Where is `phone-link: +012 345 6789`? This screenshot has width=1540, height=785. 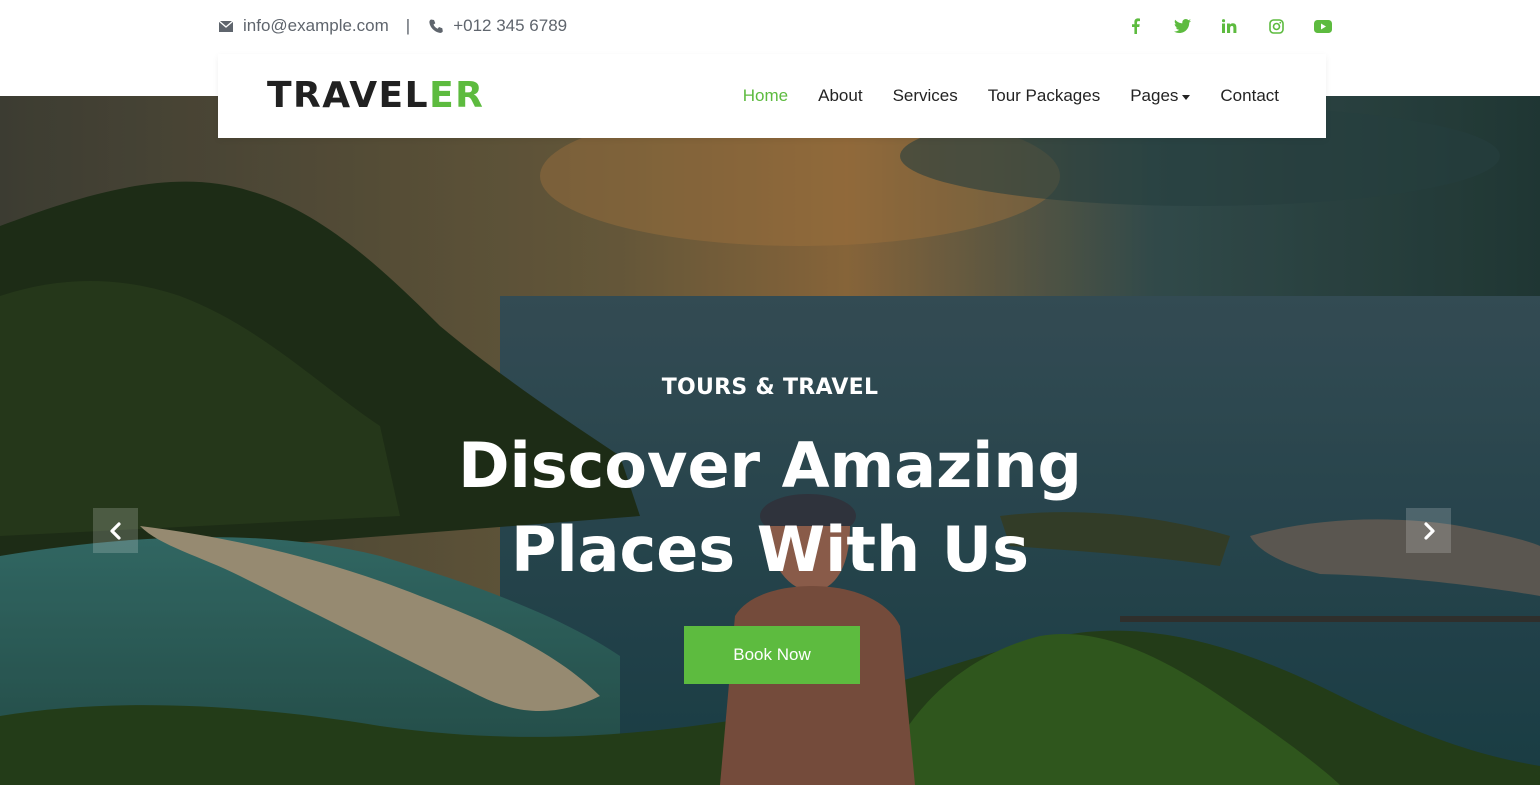 phone-link: +012 345 6789 is located at coordinates (510, 26).